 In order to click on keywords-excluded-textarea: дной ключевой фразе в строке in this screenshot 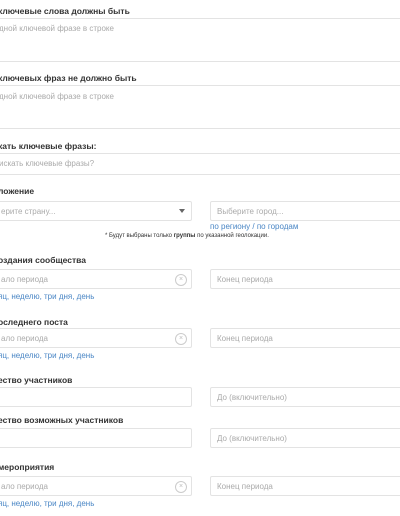, I will do `click(200, 107)`.